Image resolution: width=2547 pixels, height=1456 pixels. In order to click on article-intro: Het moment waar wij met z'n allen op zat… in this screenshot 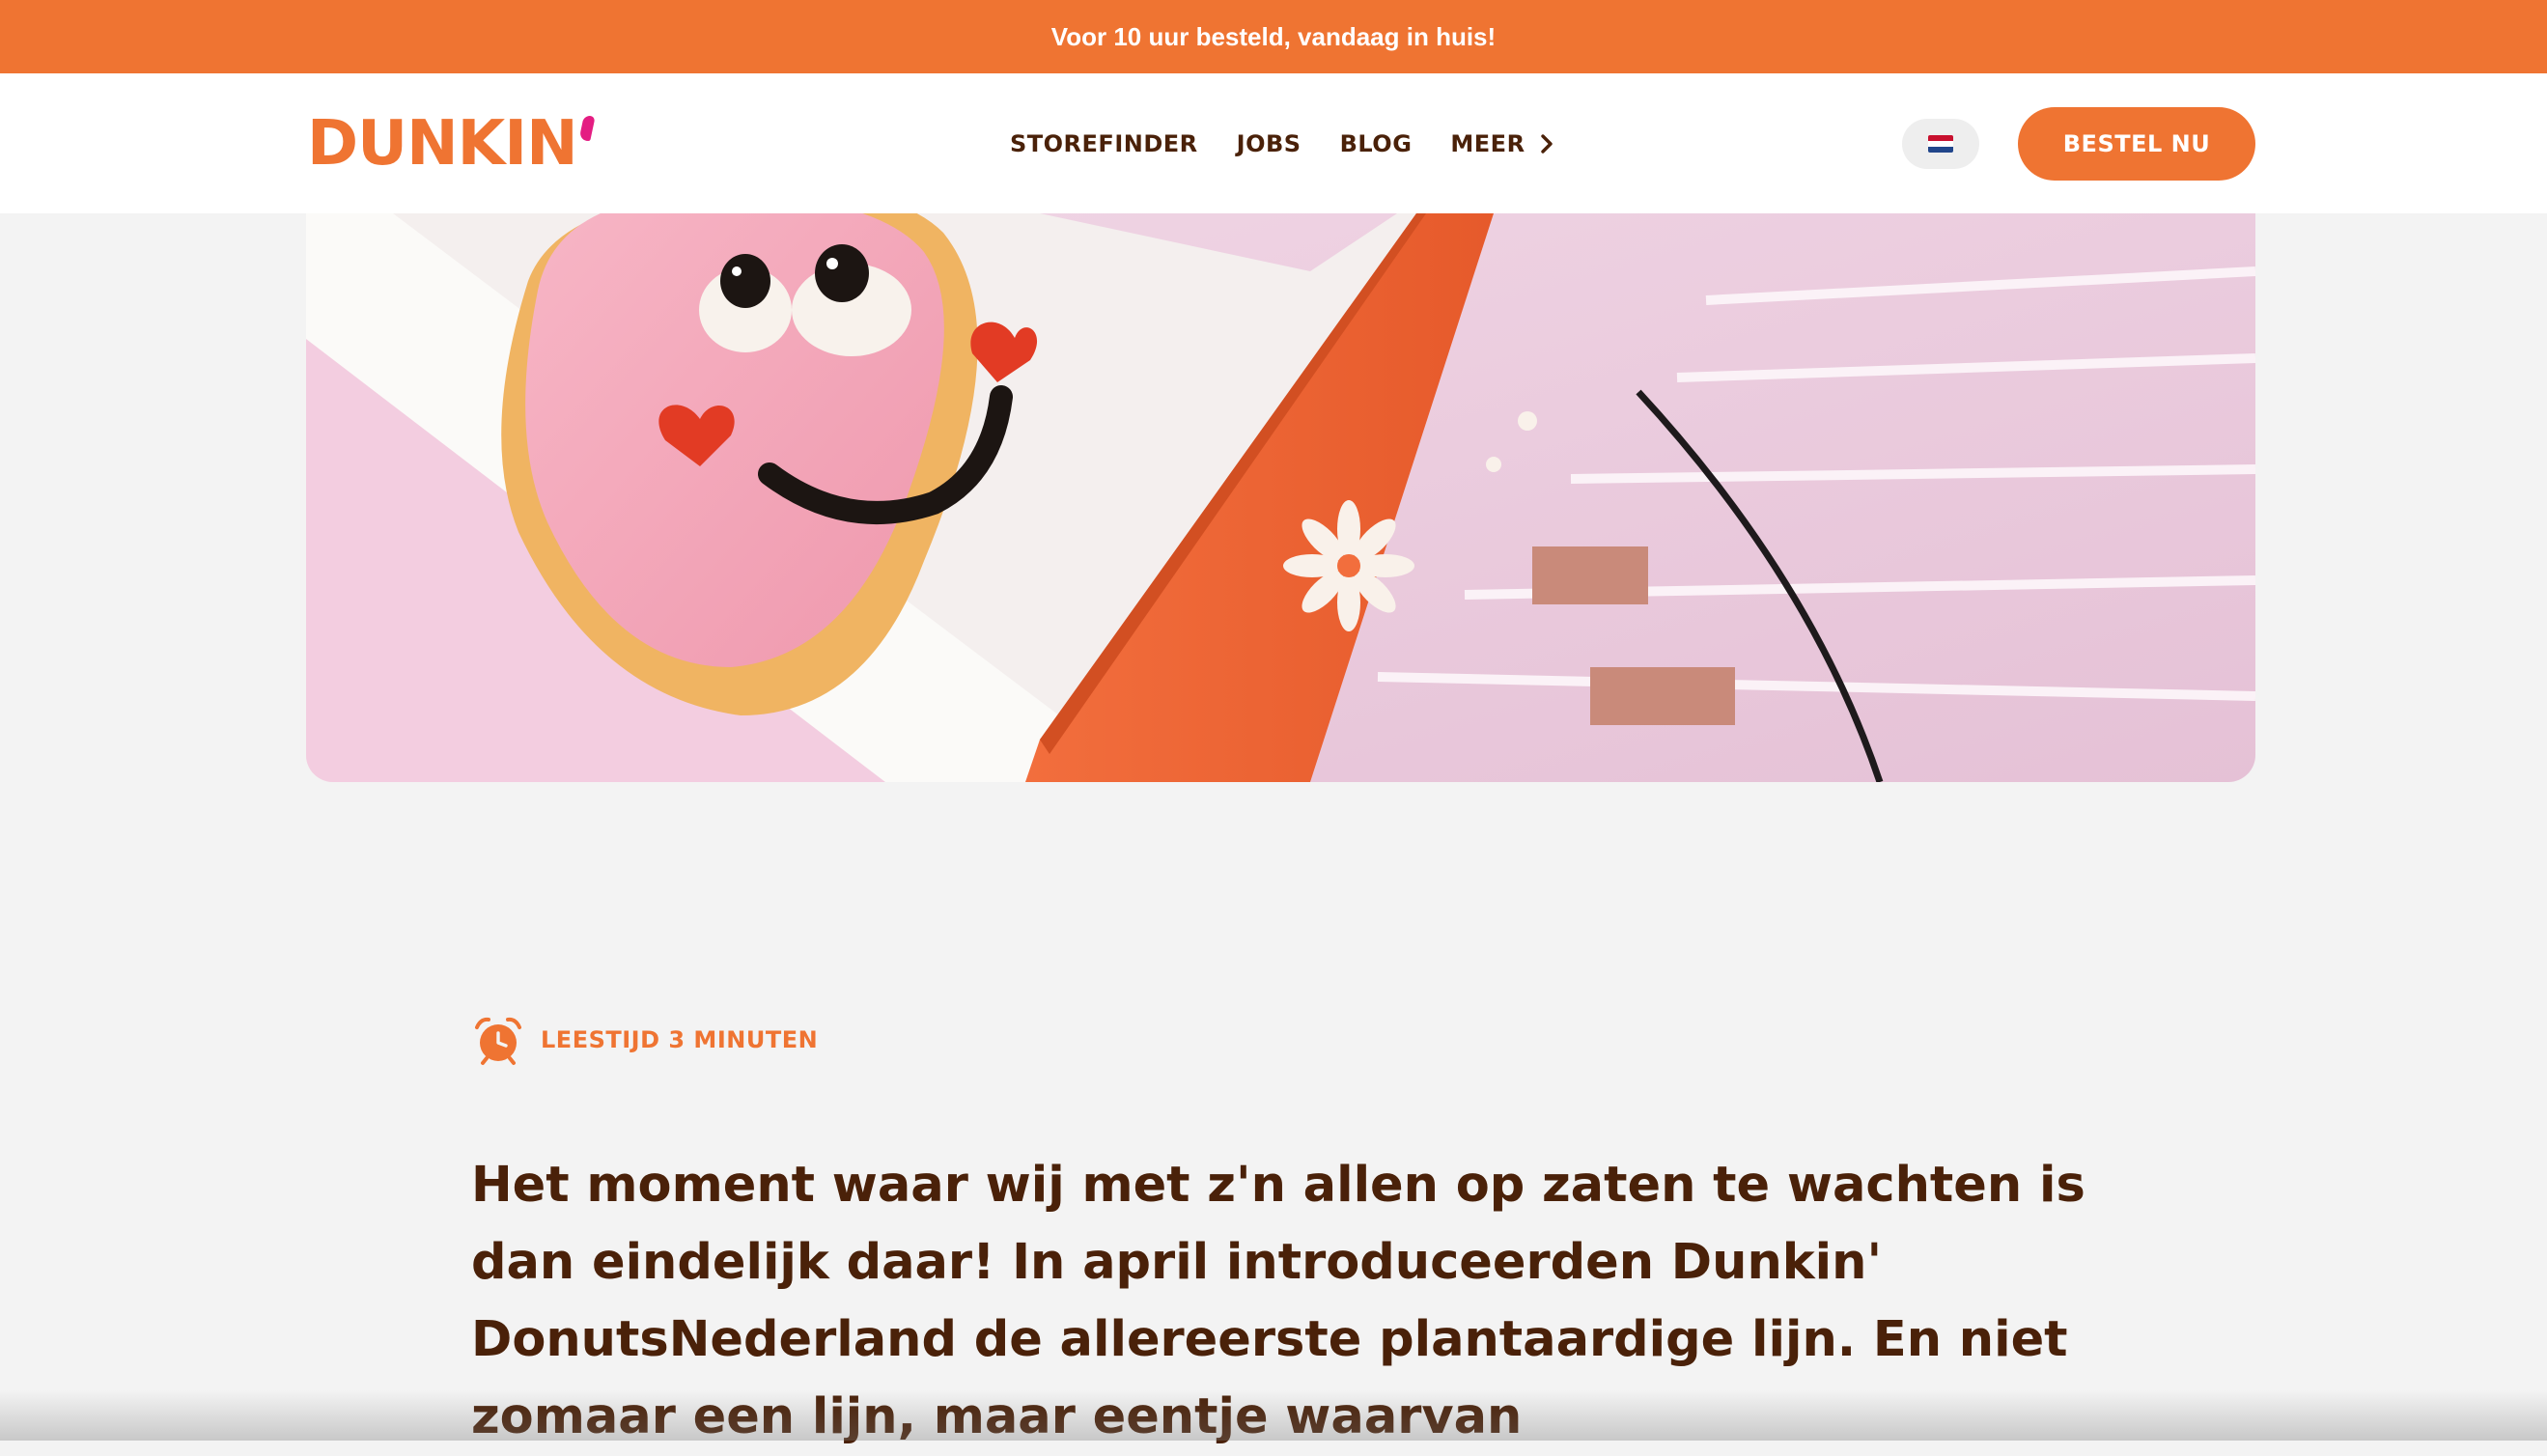, I will do `click(1278, 1301)`.